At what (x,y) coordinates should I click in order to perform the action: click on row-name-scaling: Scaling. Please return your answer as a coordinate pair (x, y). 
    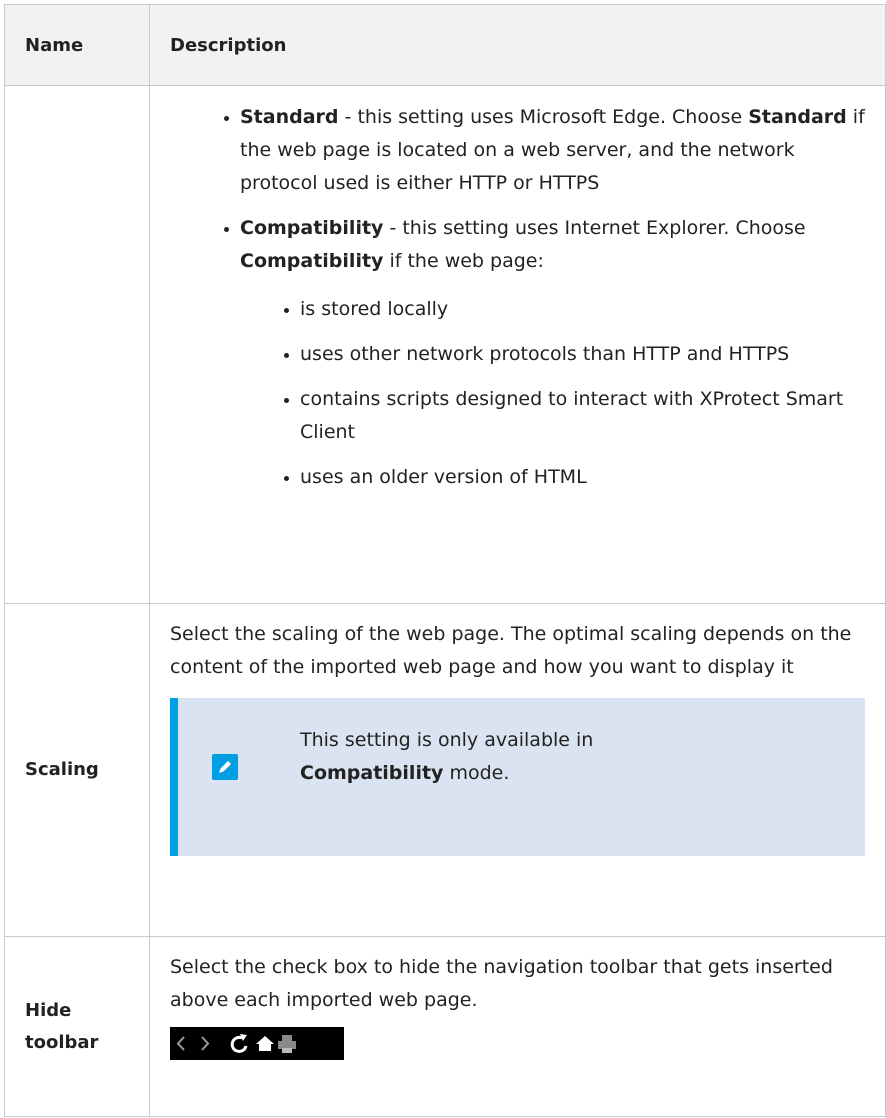
    Looking at the image, I should click on (77, 770).